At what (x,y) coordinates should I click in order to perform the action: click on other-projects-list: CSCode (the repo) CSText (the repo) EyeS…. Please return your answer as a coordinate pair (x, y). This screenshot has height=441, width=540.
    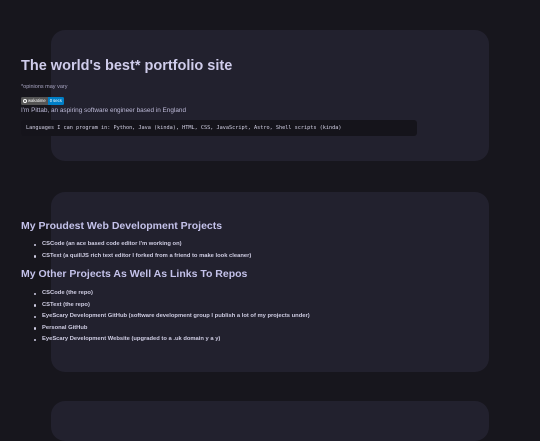
    Looking at the image, I should click on (171, 317).